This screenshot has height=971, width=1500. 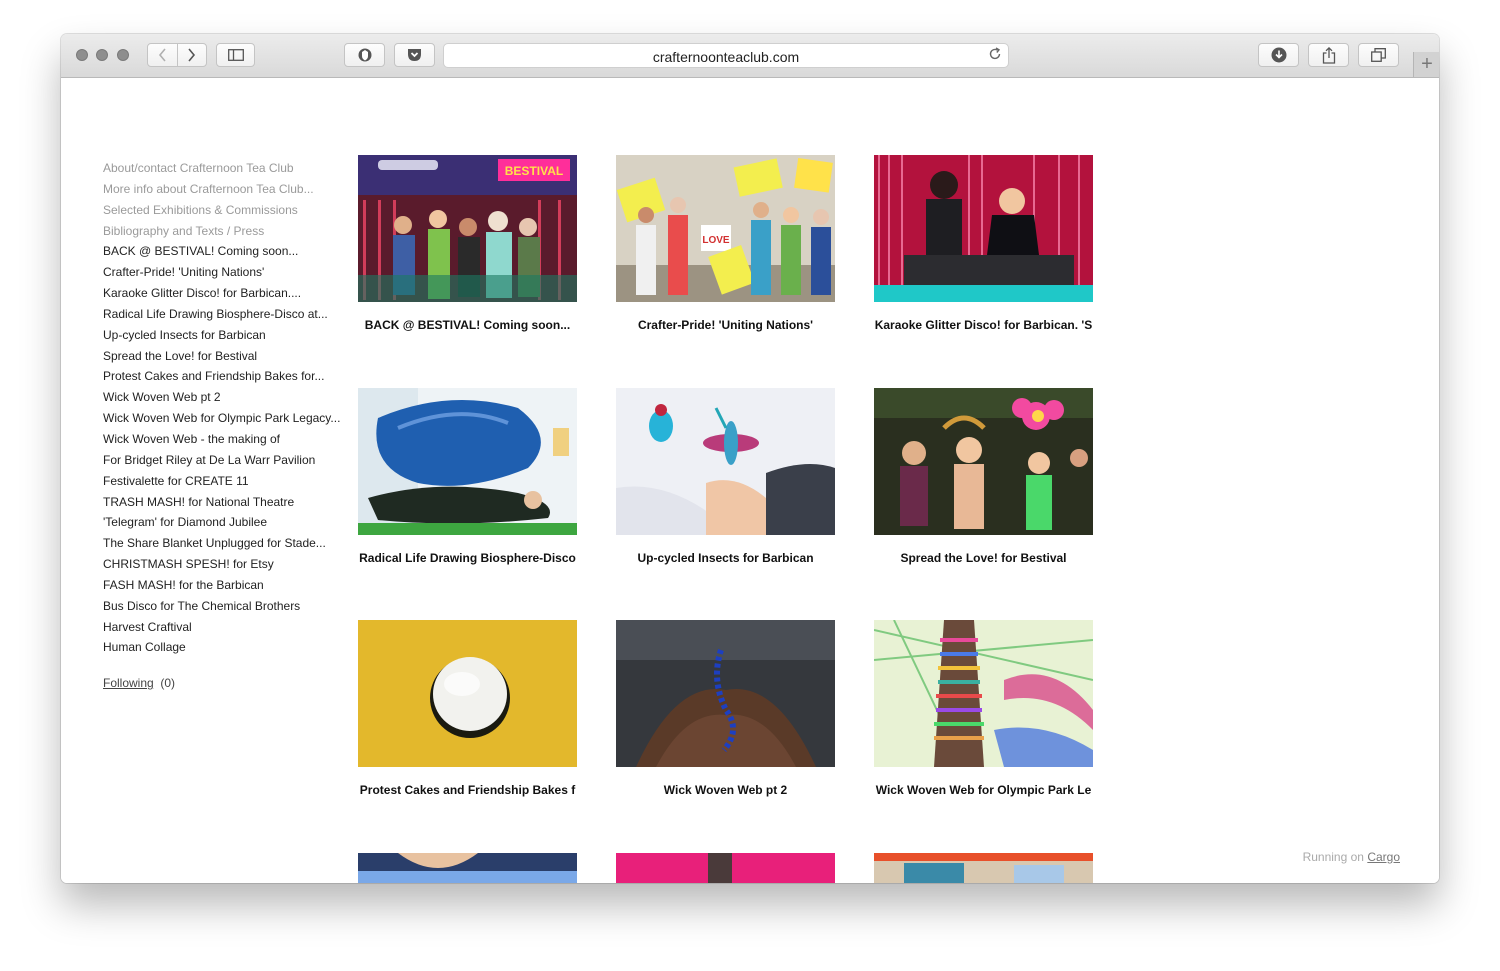 I want to click on project-caption: Protest Cakes and Friendship Bakes f, so click(x=467, y=790).